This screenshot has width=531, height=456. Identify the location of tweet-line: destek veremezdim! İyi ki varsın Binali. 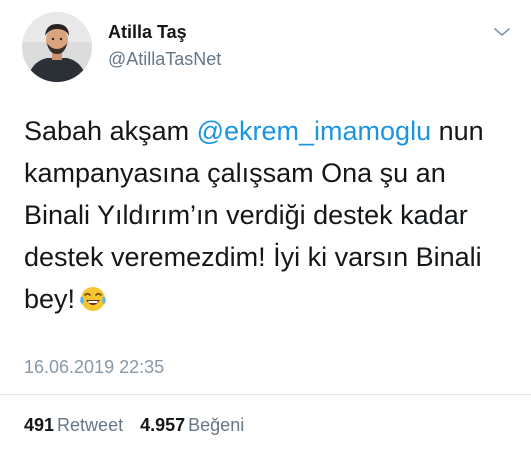
(253, 257).